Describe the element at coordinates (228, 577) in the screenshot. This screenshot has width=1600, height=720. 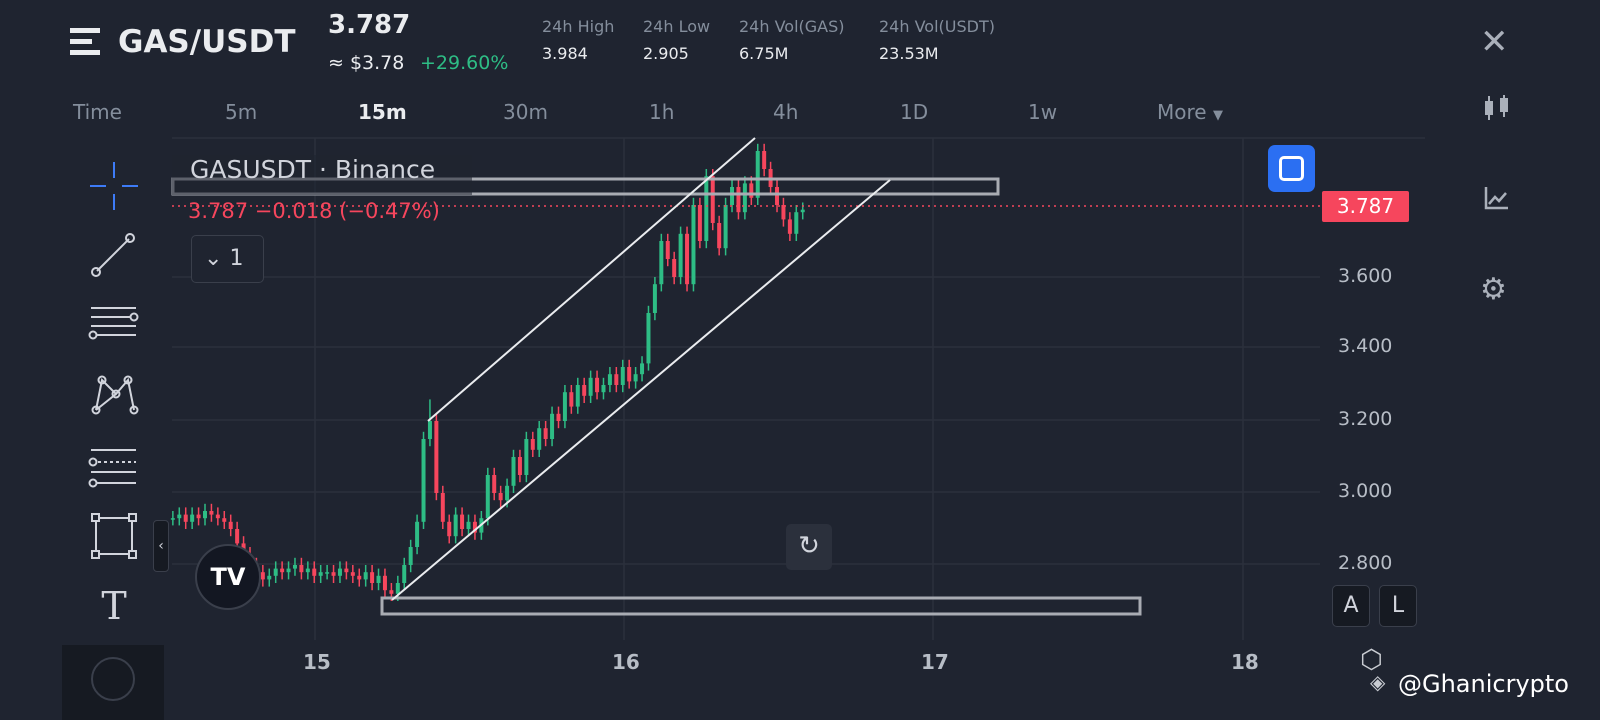
I see `tradingview-logo: TV` at that location.